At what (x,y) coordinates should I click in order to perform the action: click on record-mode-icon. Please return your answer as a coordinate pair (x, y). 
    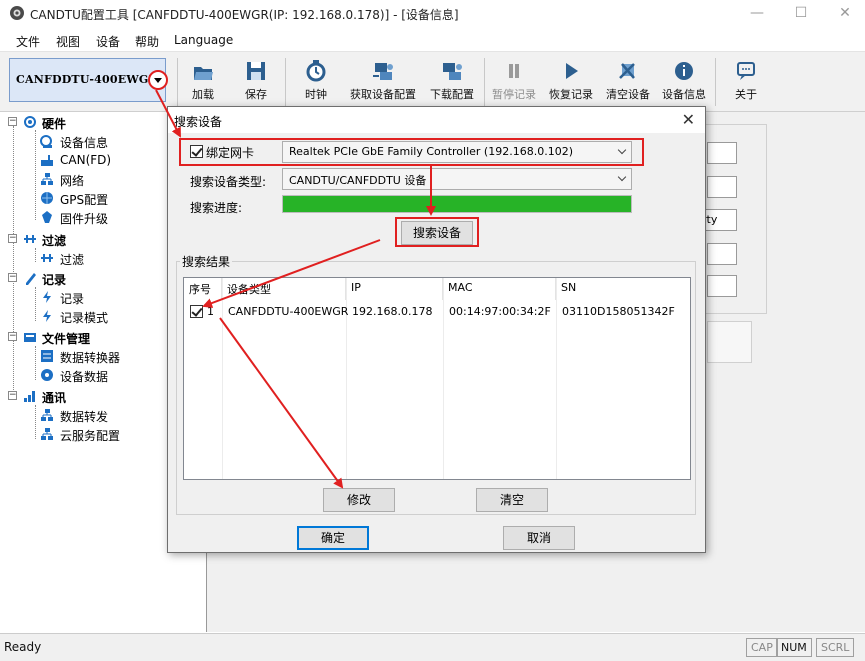
    Looking at the image, I should click on (47, 316).